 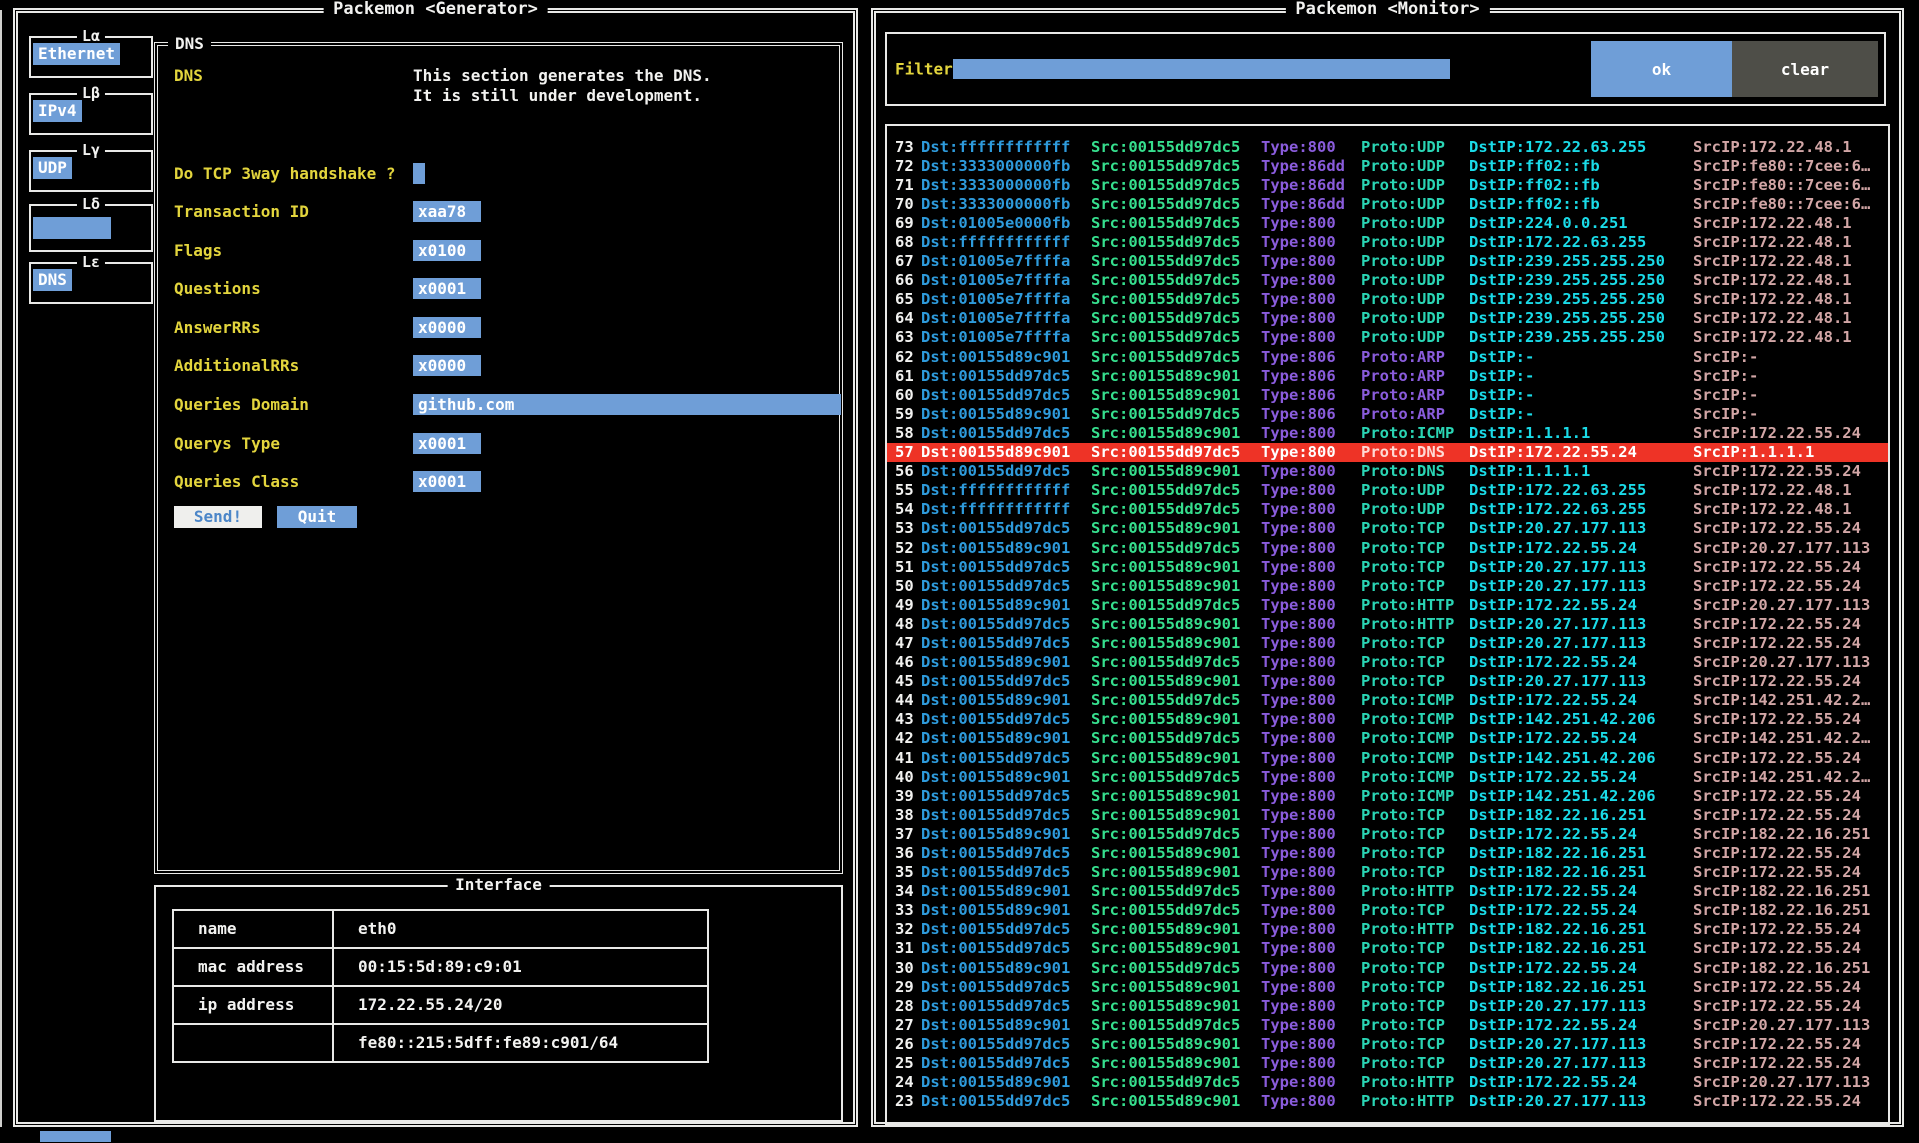 I want to click on packet-cell-dstip: DstIP:239.255.255.250, so click(x=1567, y=261).